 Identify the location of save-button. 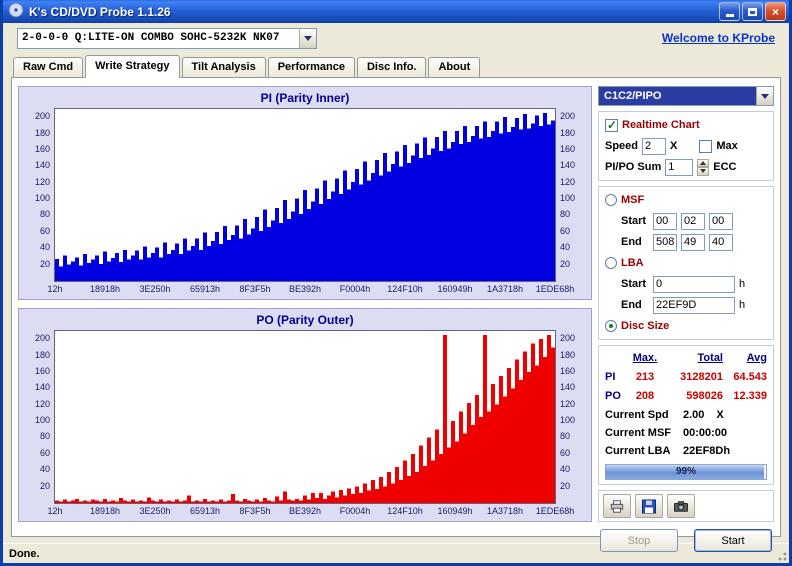
(649, 506).